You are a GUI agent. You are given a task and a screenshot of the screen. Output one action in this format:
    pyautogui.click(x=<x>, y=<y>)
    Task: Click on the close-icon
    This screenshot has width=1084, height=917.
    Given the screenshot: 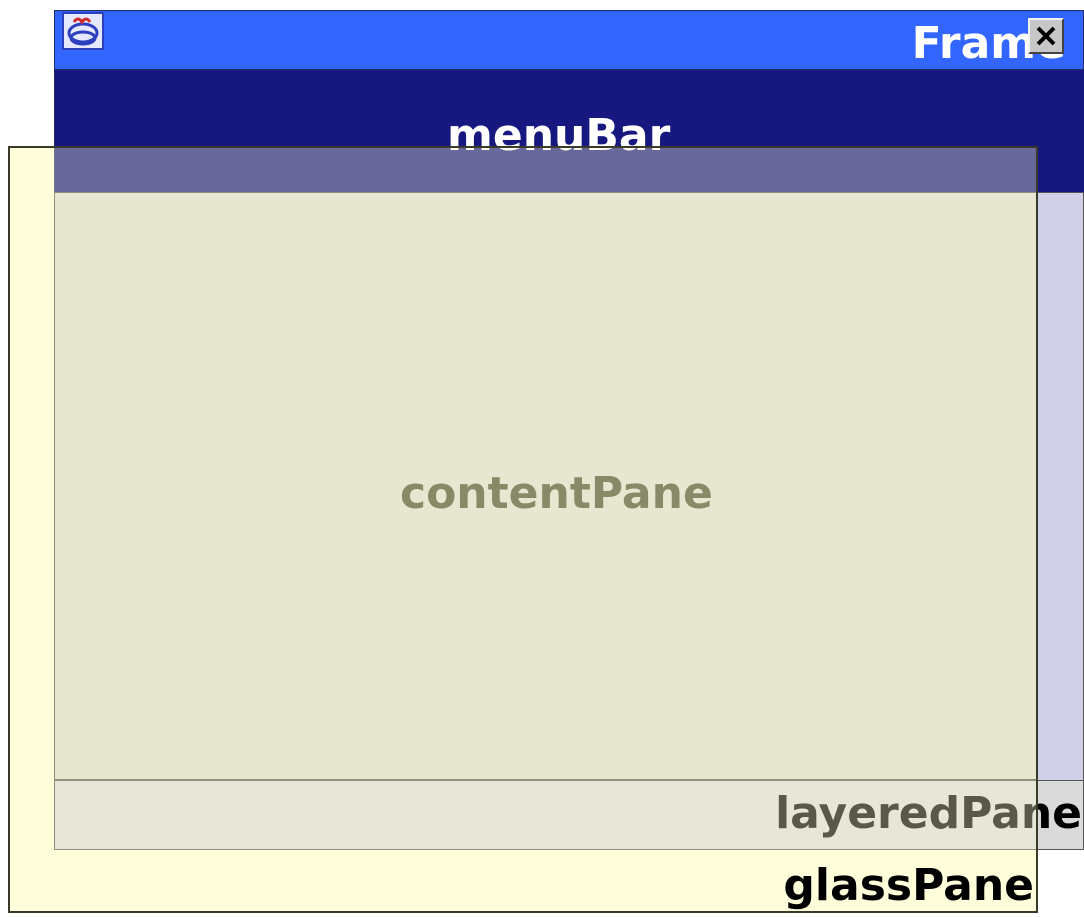 What is the action you would take?
    pyautogui.click(x=1046, y=36)
    